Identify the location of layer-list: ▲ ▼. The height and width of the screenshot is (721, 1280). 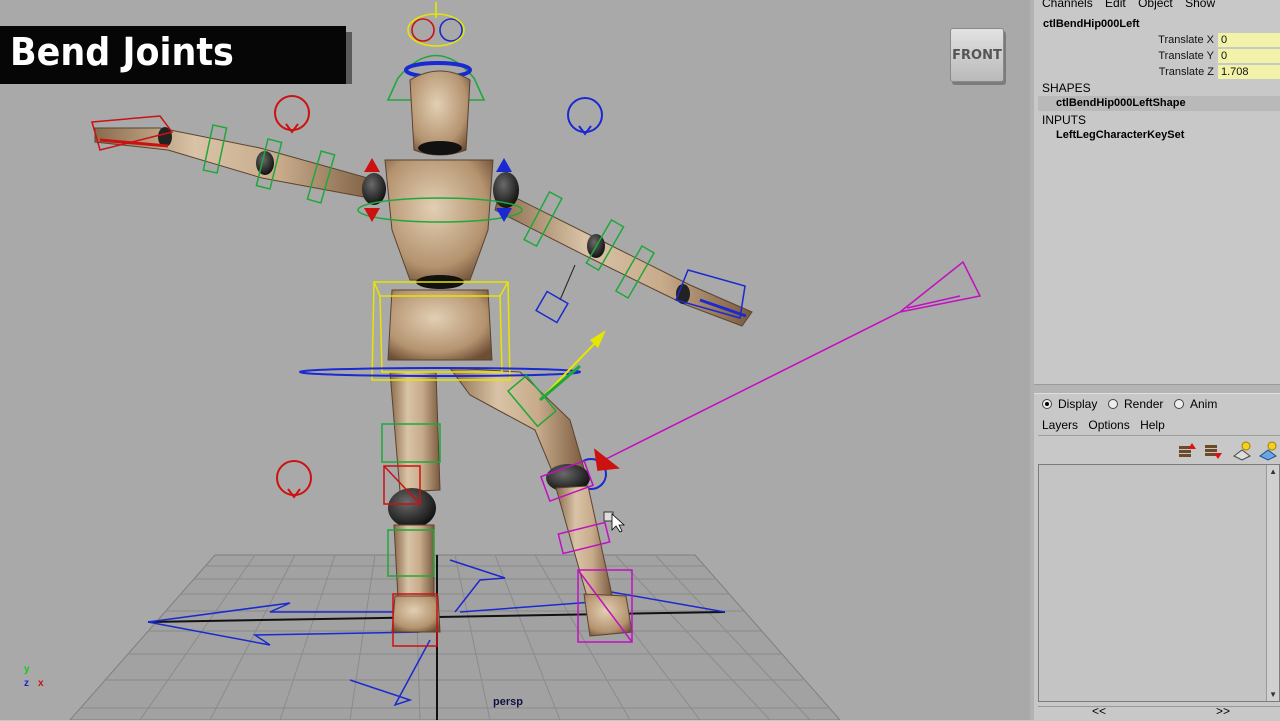
(1159, 583).